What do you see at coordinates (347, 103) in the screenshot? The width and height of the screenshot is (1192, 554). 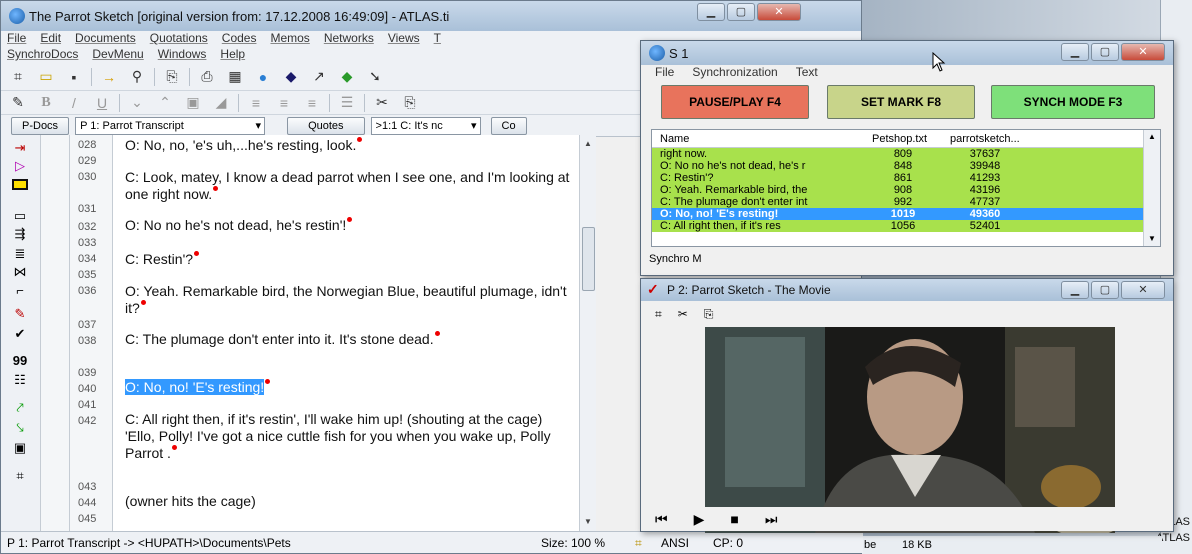 I see `list-icon: ☰` at bounding box center [347, 103].